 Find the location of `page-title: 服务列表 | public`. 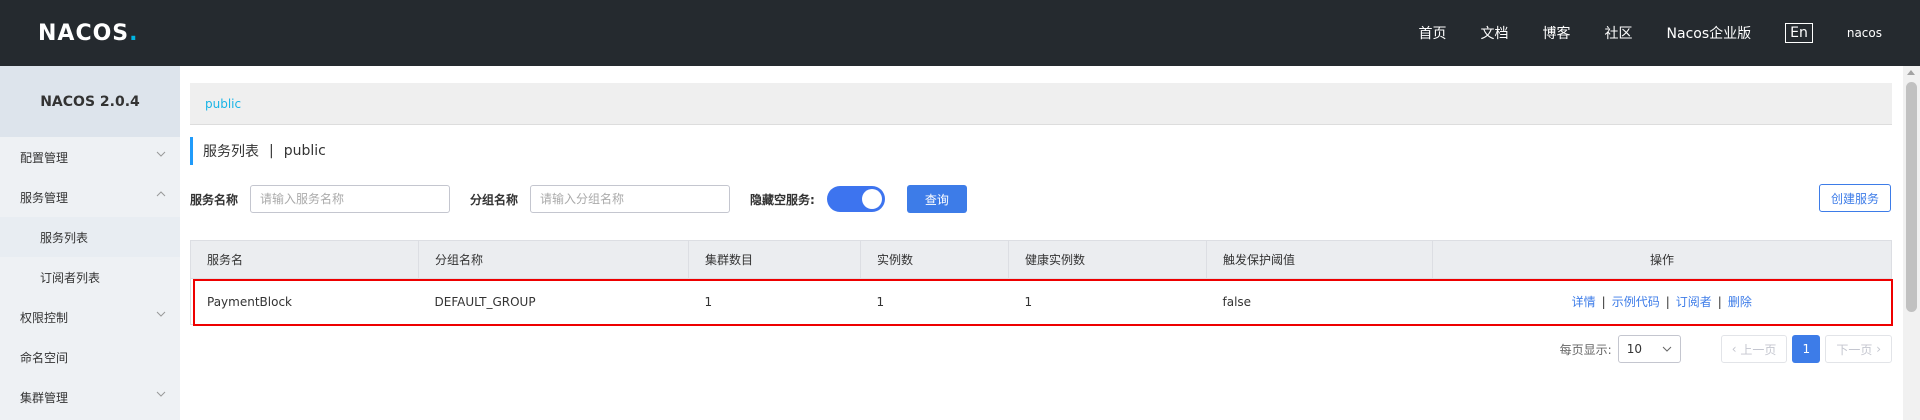

page-title: 服务列表 | public is located at coordinates (258, 151).